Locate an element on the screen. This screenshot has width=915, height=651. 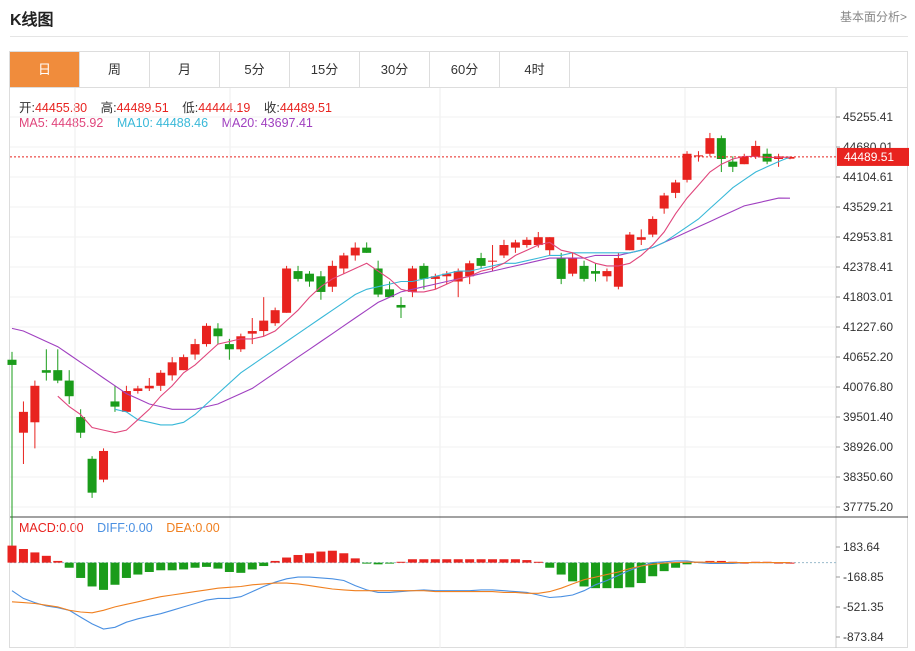
dea-label: DEA: is located at coordinates (181, 528).